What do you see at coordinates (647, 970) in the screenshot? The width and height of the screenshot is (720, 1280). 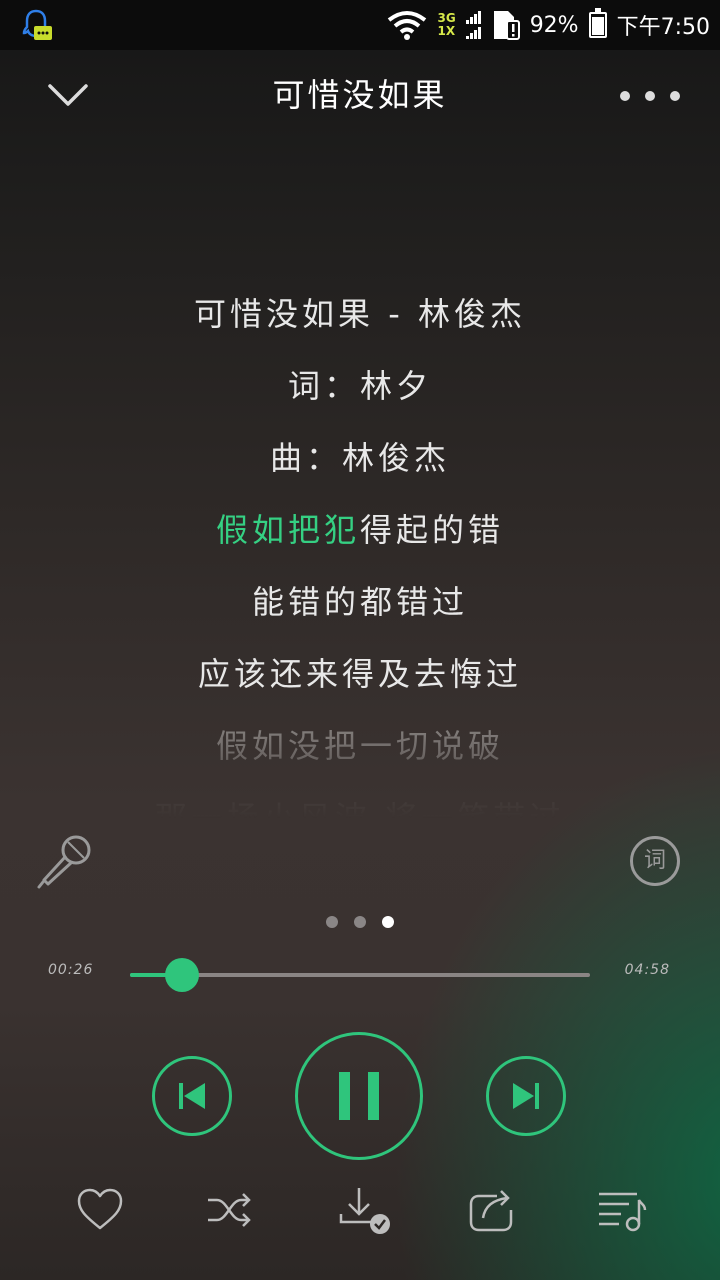 I see `total-time: 04:58` at bounding box center [647, 970].